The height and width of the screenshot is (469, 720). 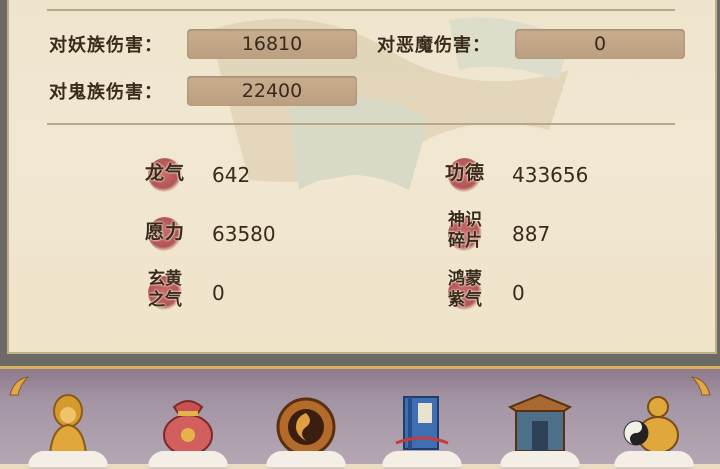 I want to click on golden-monk-icon, so click(x=68, y=425).